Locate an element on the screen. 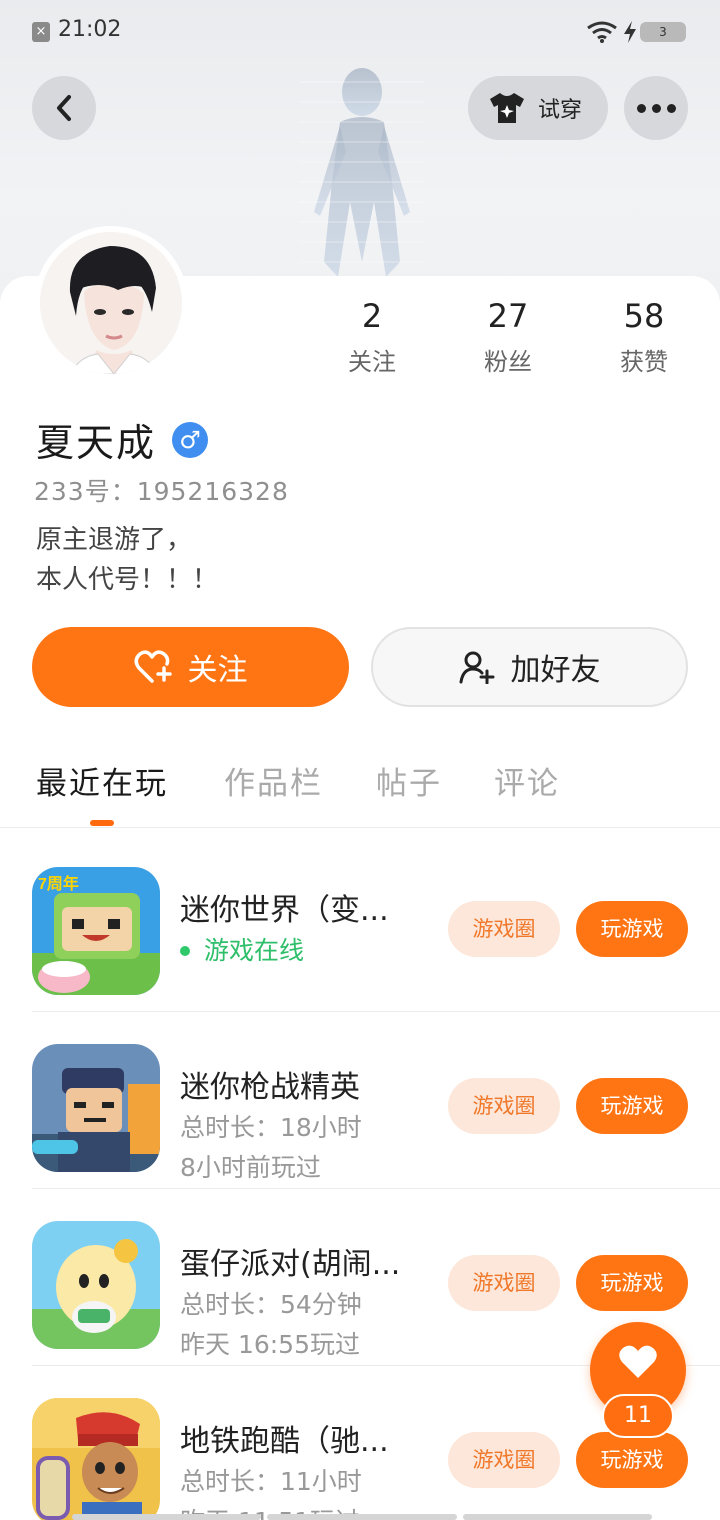  stat-likes: 58 获赞 is located at coordinates (644, 336).